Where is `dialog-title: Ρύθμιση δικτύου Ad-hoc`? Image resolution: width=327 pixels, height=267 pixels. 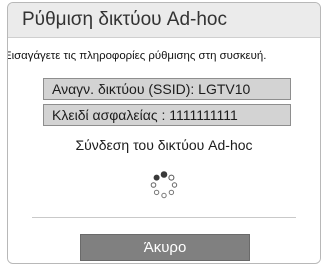 dialog-title: Ρύθμιση δικτύου Ad-hoc is located at coordinates (125, 19).